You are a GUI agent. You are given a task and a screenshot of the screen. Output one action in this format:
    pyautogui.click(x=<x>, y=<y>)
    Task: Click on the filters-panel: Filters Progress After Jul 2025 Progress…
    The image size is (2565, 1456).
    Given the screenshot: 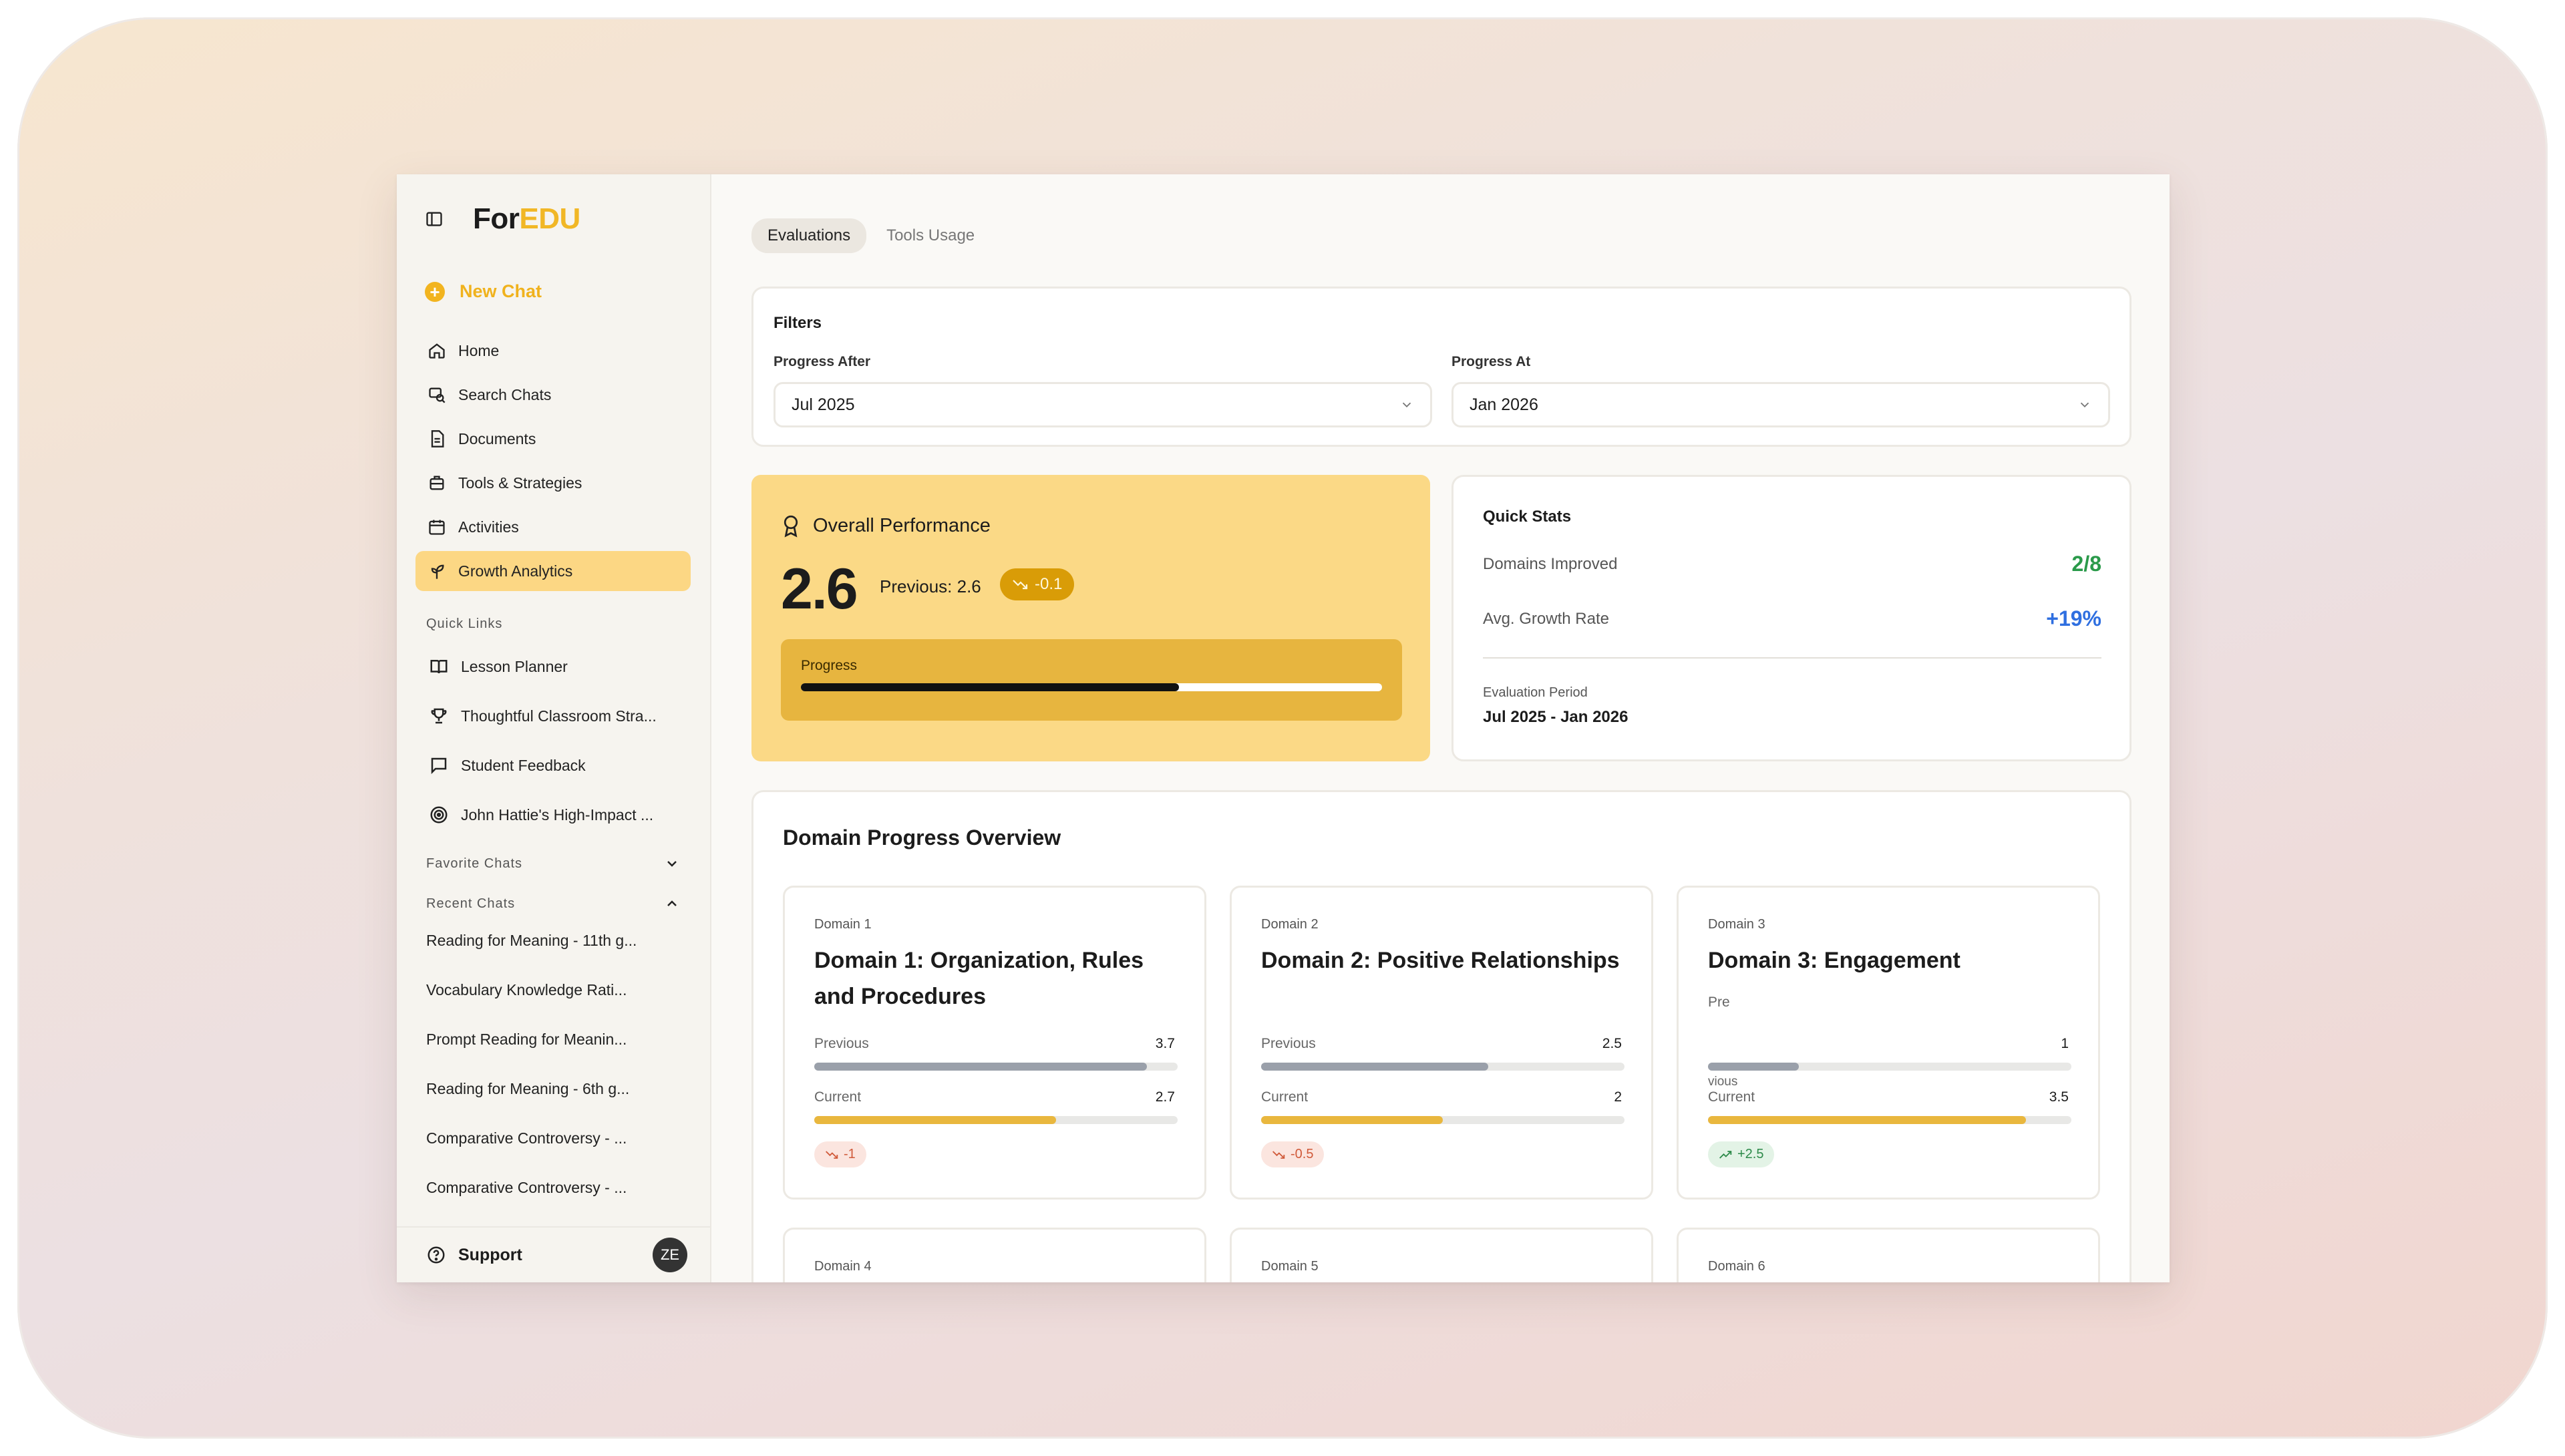 What is the action you would take?
    pyautogui.click(x=1441, y=367)
    